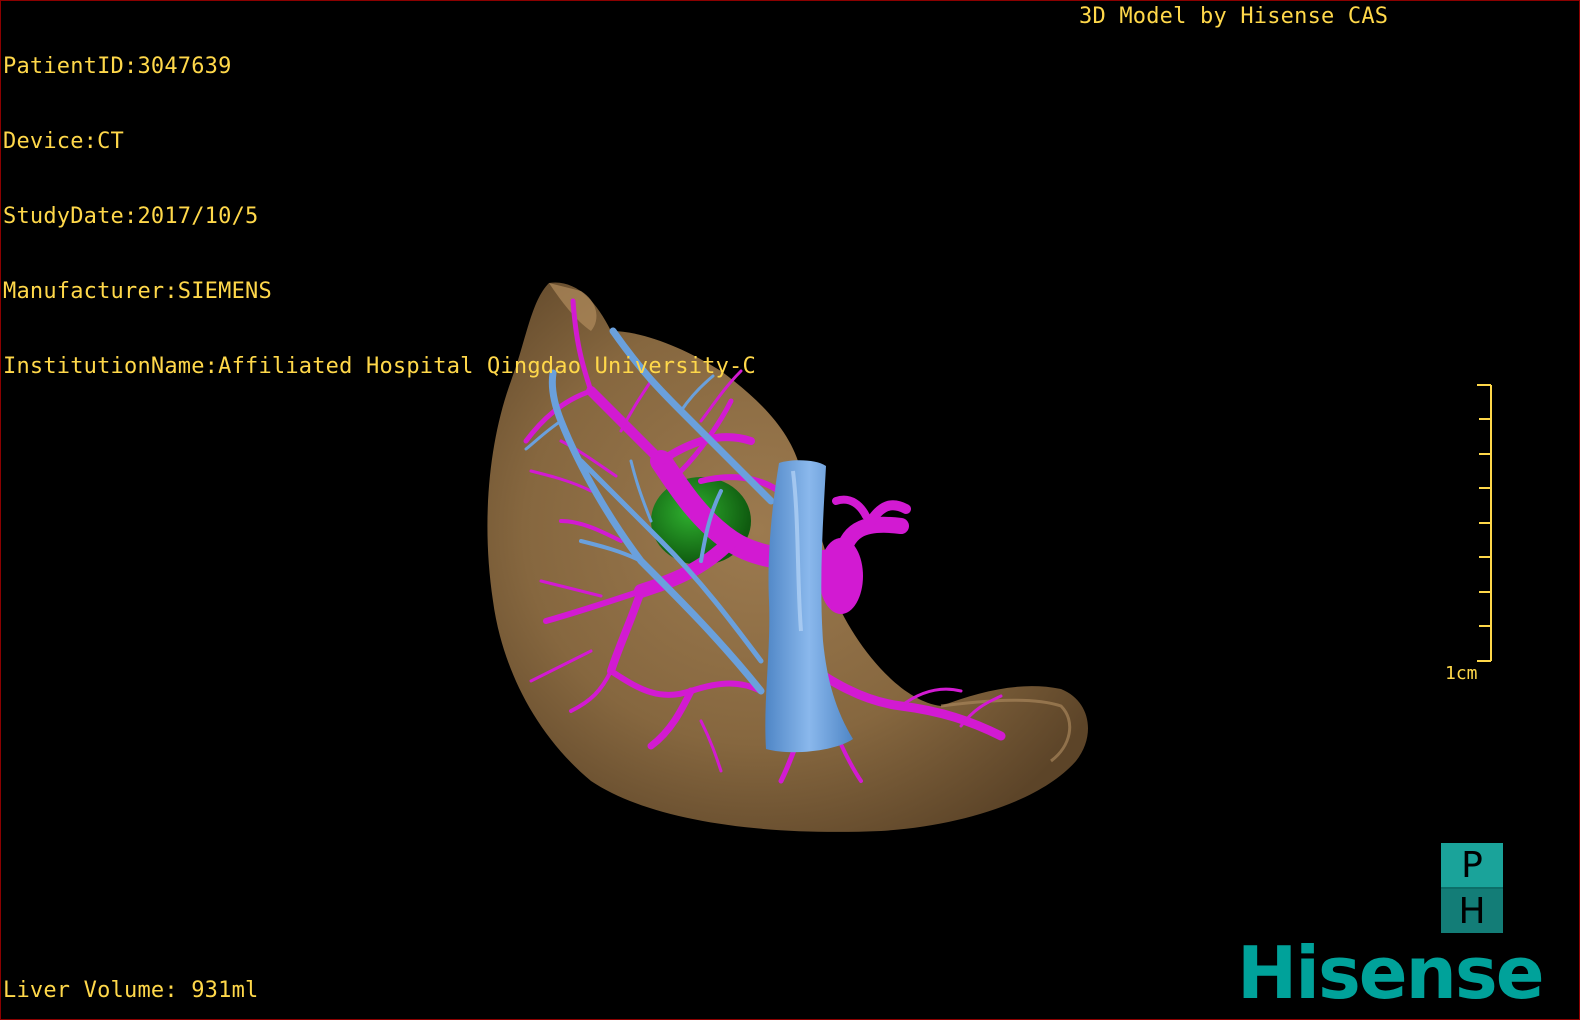 This screenshot has width=1580, height=1020. I want to click on manufacturer: Manufacturer:SIEMENS, so click(137, 291).